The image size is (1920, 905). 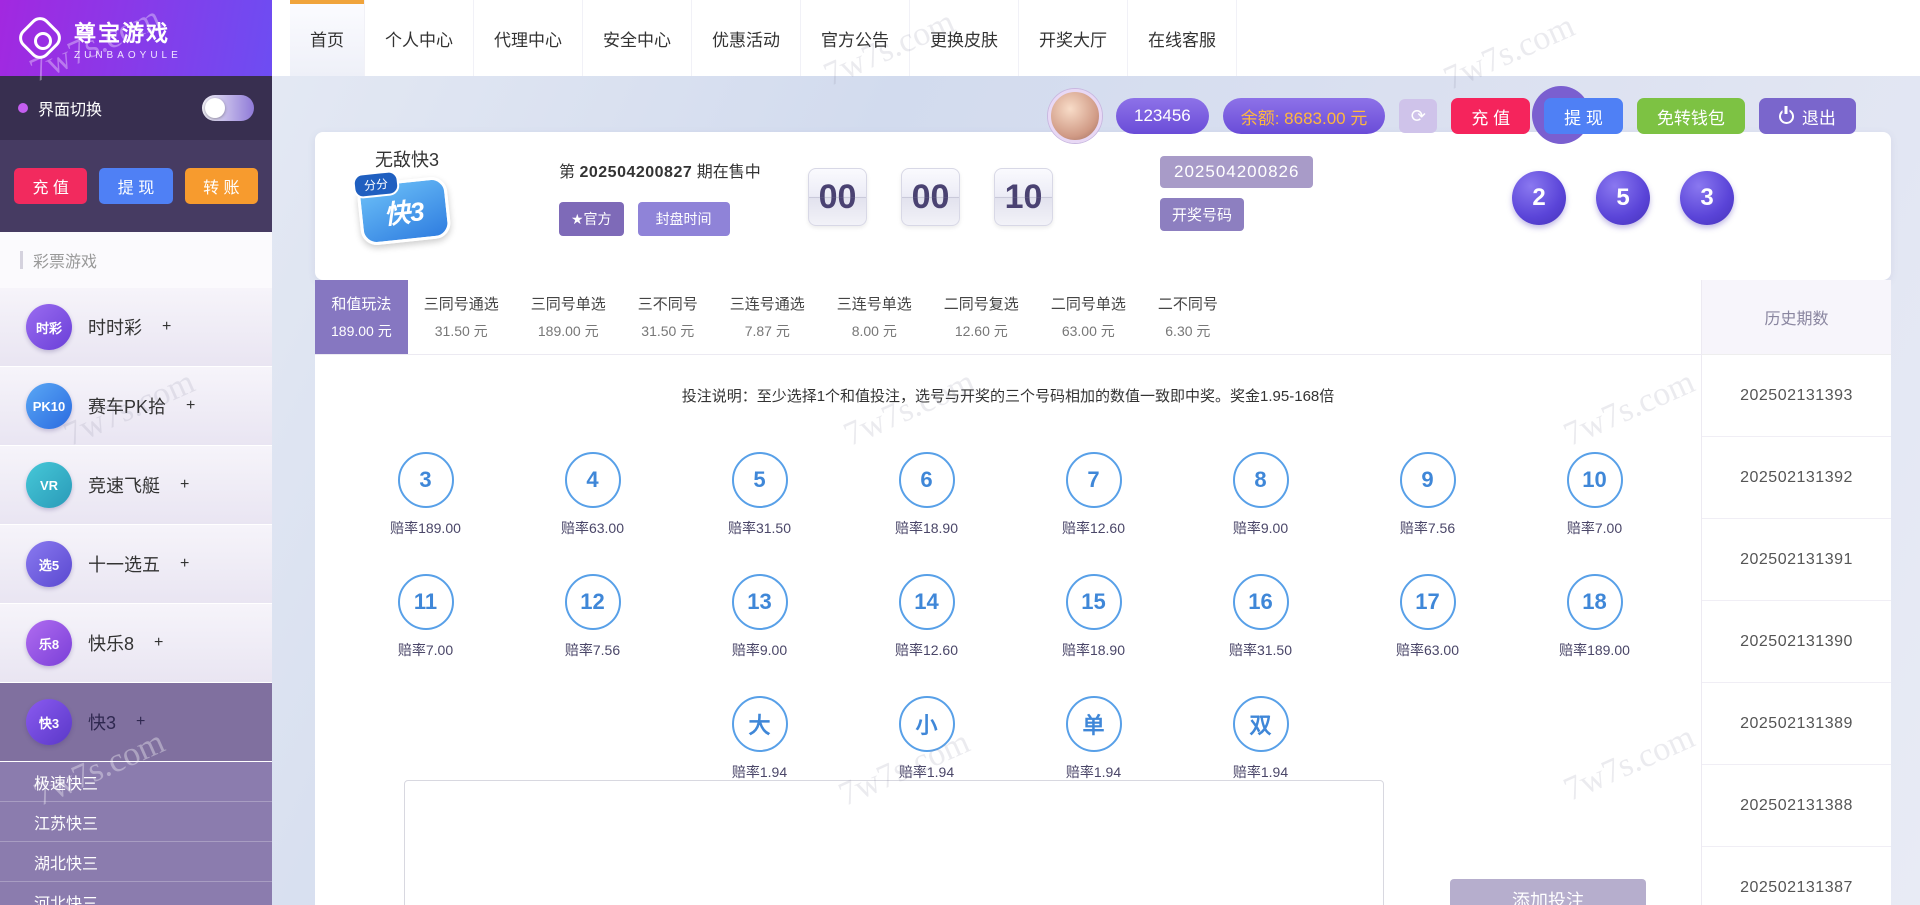 What do you see at coordinates (376, 184) in the screenshot?
I see `logo-ribbon: 分分` at bounding box center [376, 184].